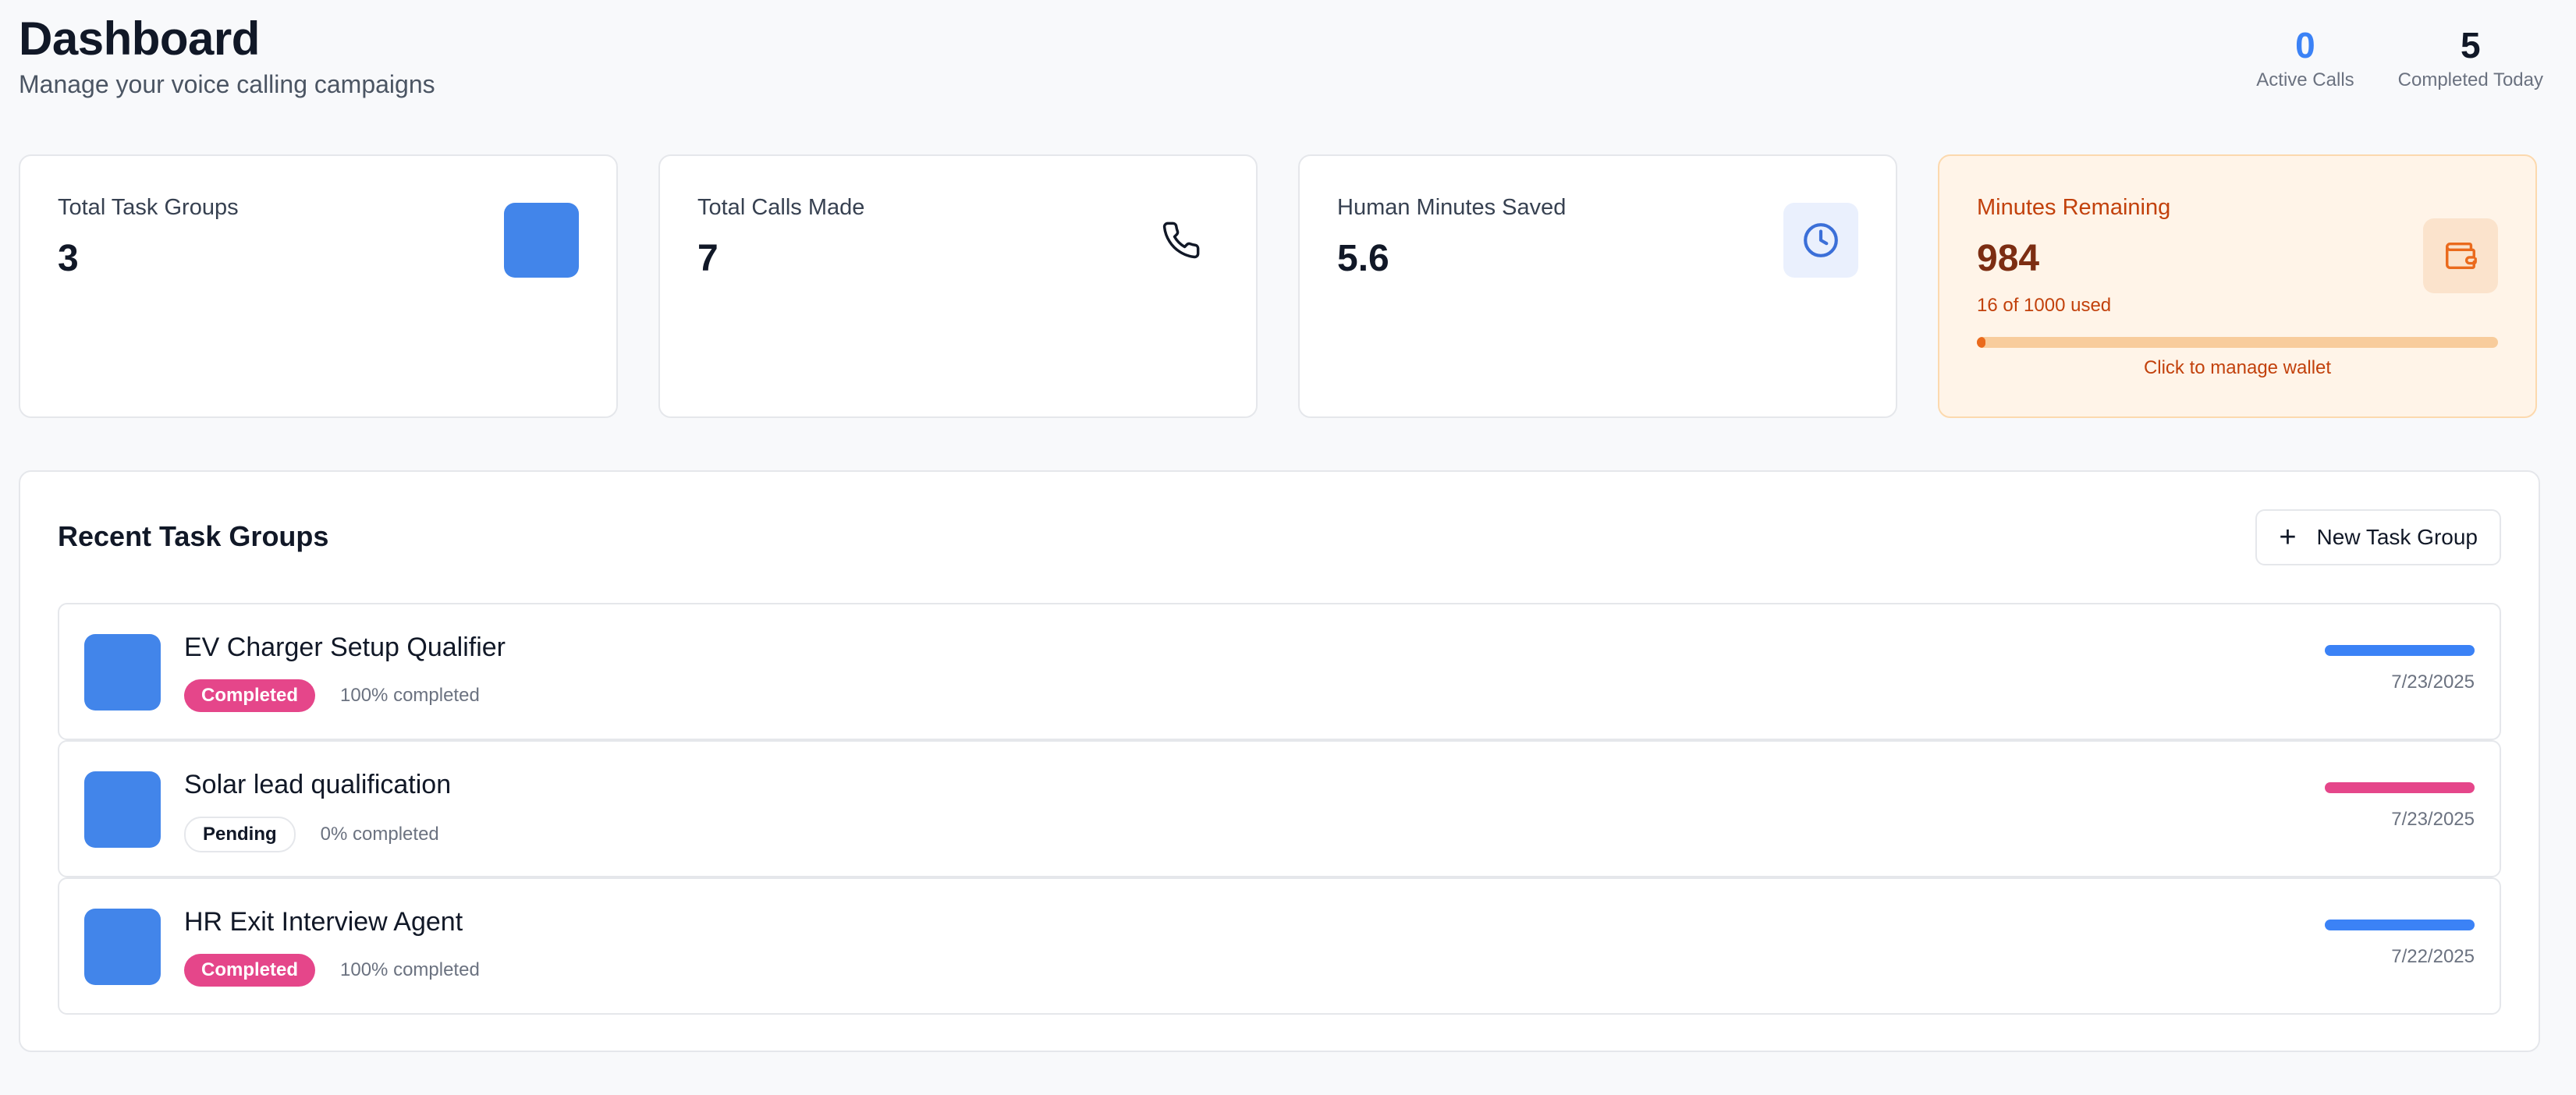  I want to click on card-label: Total Task Groups, so click(148, 207).